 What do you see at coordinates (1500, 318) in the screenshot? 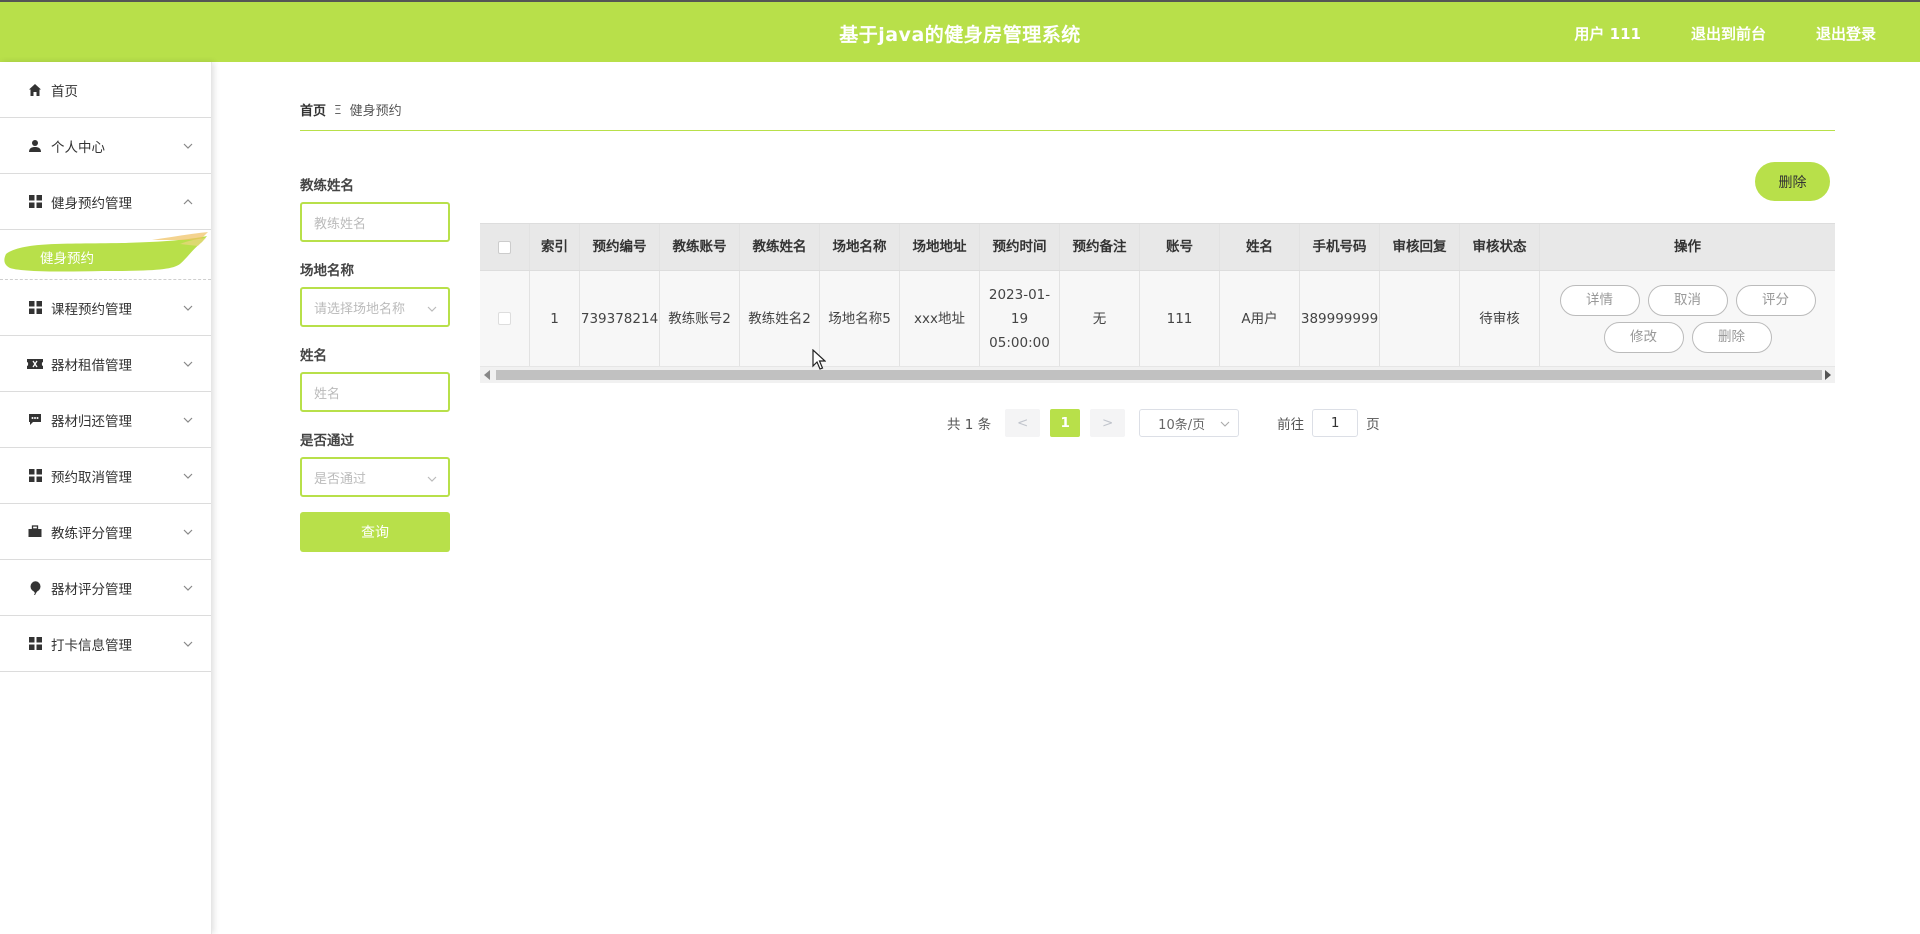
I see `cell-review-status: 待审核` at bounding box center [1500, 318].